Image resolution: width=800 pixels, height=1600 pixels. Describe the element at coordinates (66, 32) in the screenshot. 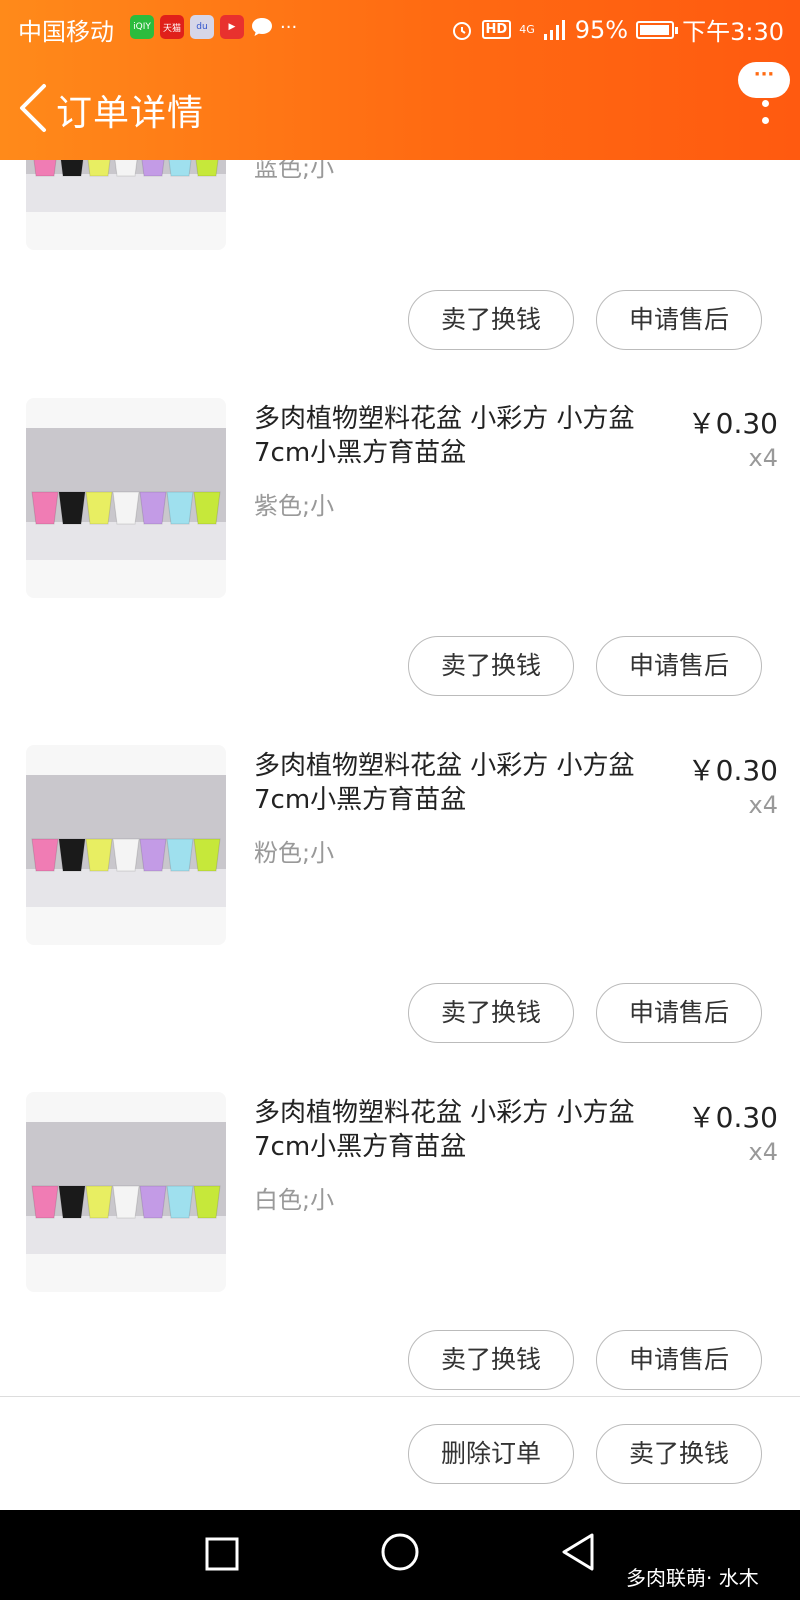

I see `carrier-name: 中国移动` at that location.